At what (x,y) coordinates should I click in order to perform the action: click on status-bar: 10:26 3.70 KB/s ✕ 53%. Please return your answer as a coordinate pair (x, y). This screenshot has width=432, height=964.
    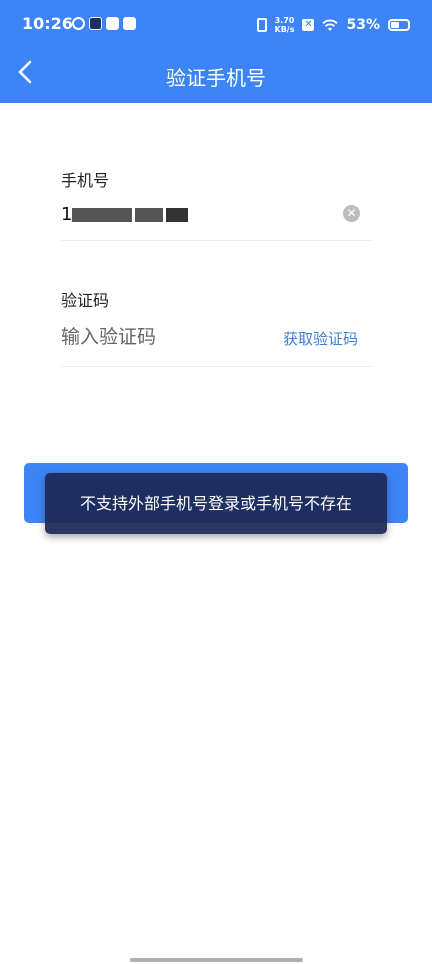
    Looking at the image, I should click on (216, 25).